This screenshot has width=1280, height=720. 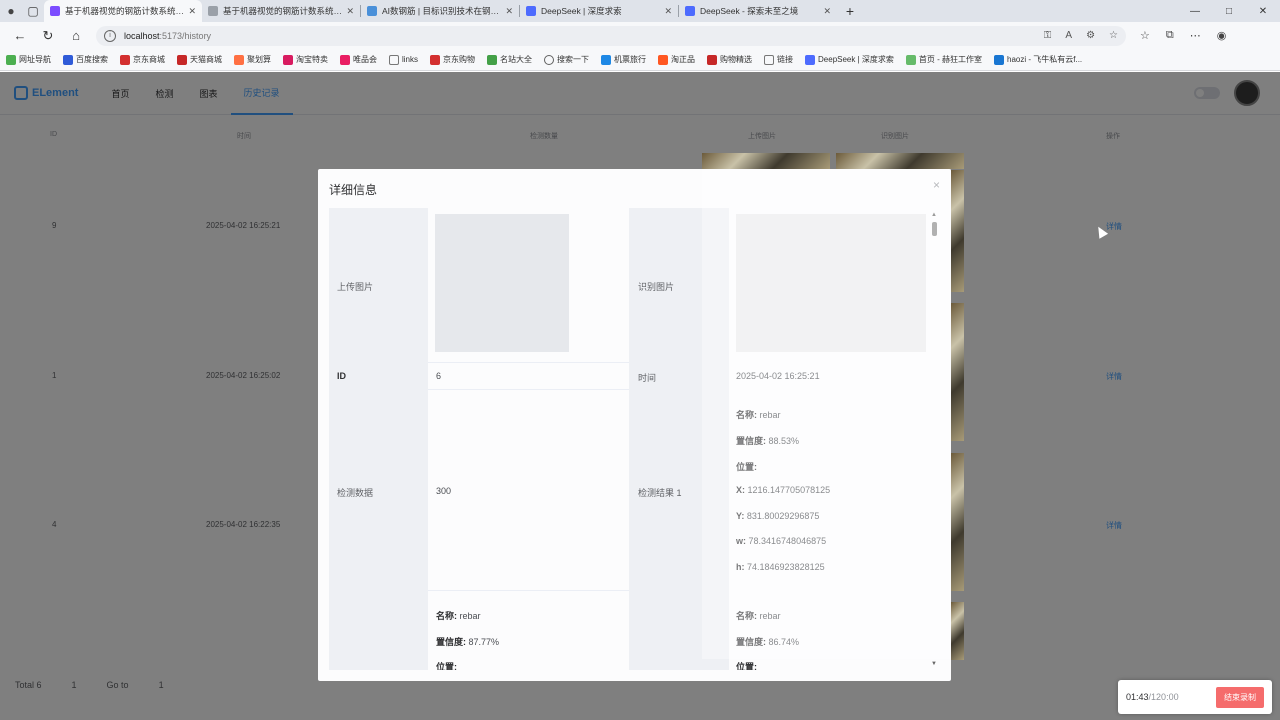 What do you see at coordinates (33, 11) in the screenshot?
I see `tab-actions-icon: ▢` at bounding box center [33, 11].